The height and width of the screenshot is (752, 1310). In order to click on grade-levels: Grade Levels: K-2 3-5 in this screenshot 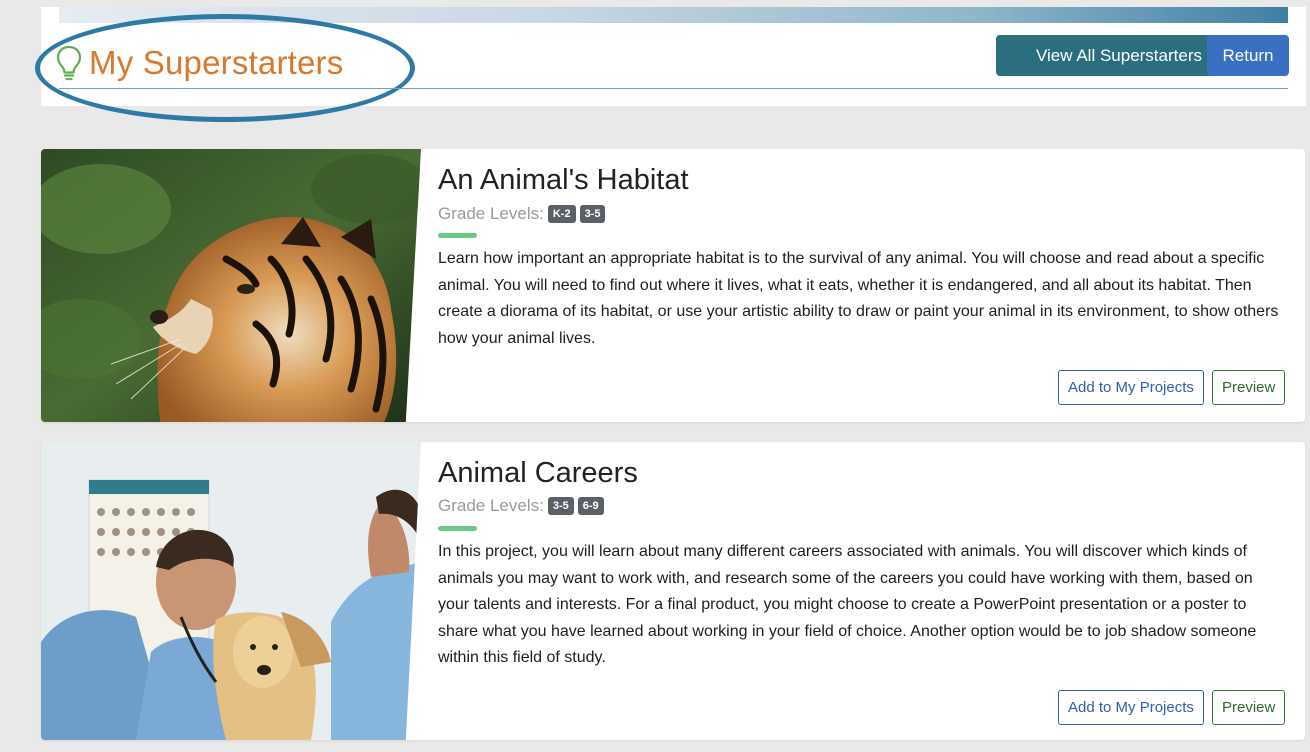, I will do `click(522, 214)`.